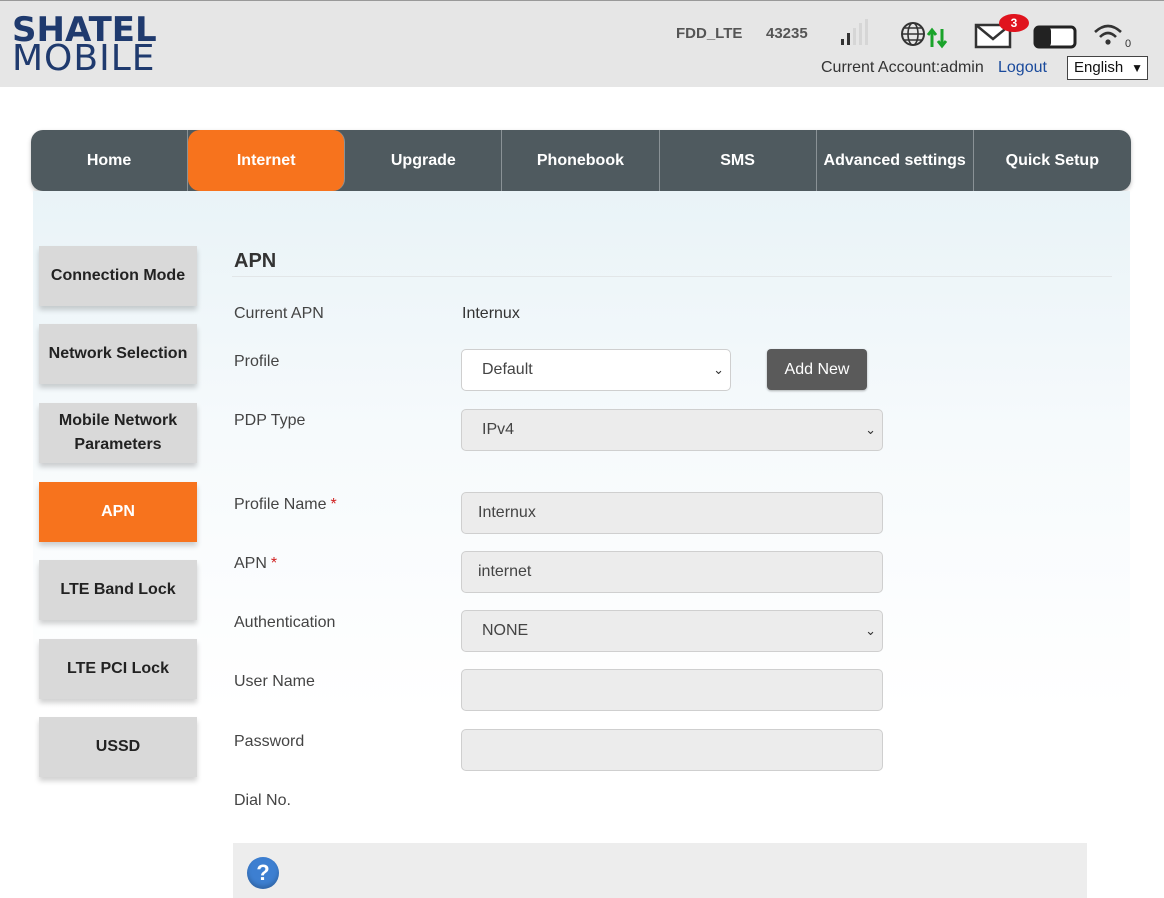 The image size is (1164, 898). What do you see at coordinates (250, 563) in the screenshot?
I see `apn-label-text: APN` at bounding box center [250, 563].